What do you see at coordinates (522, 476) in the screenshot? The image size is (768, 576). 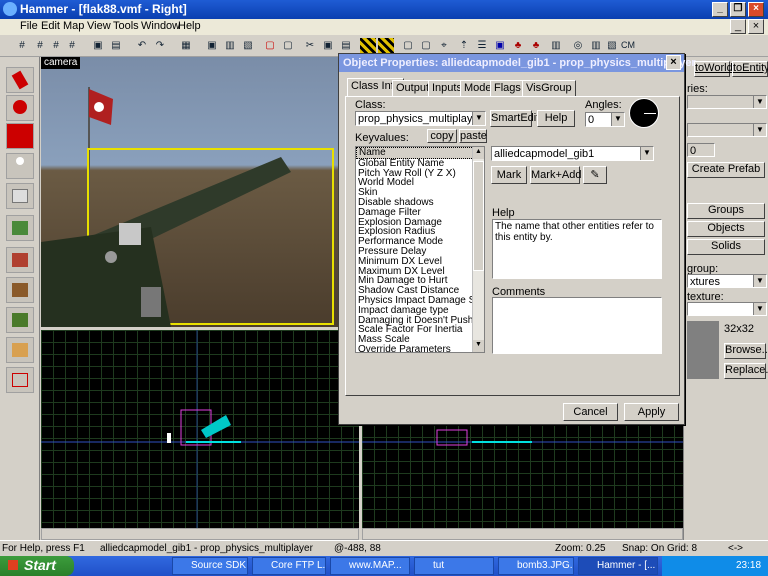 I see `2d-viewport-right` at bounding box center [522, 476].